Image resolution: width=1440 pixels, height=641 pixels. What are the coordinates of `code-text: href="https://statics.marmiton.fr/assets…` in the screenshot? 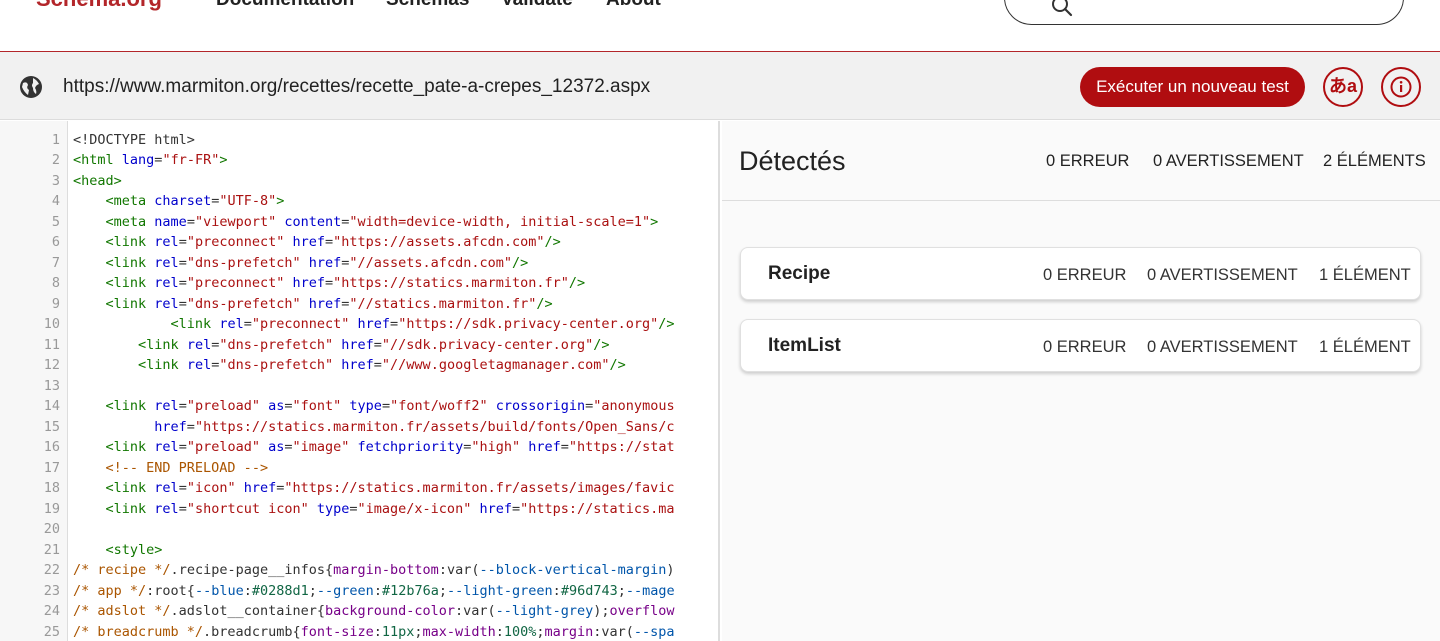 It's located at (414, 426).